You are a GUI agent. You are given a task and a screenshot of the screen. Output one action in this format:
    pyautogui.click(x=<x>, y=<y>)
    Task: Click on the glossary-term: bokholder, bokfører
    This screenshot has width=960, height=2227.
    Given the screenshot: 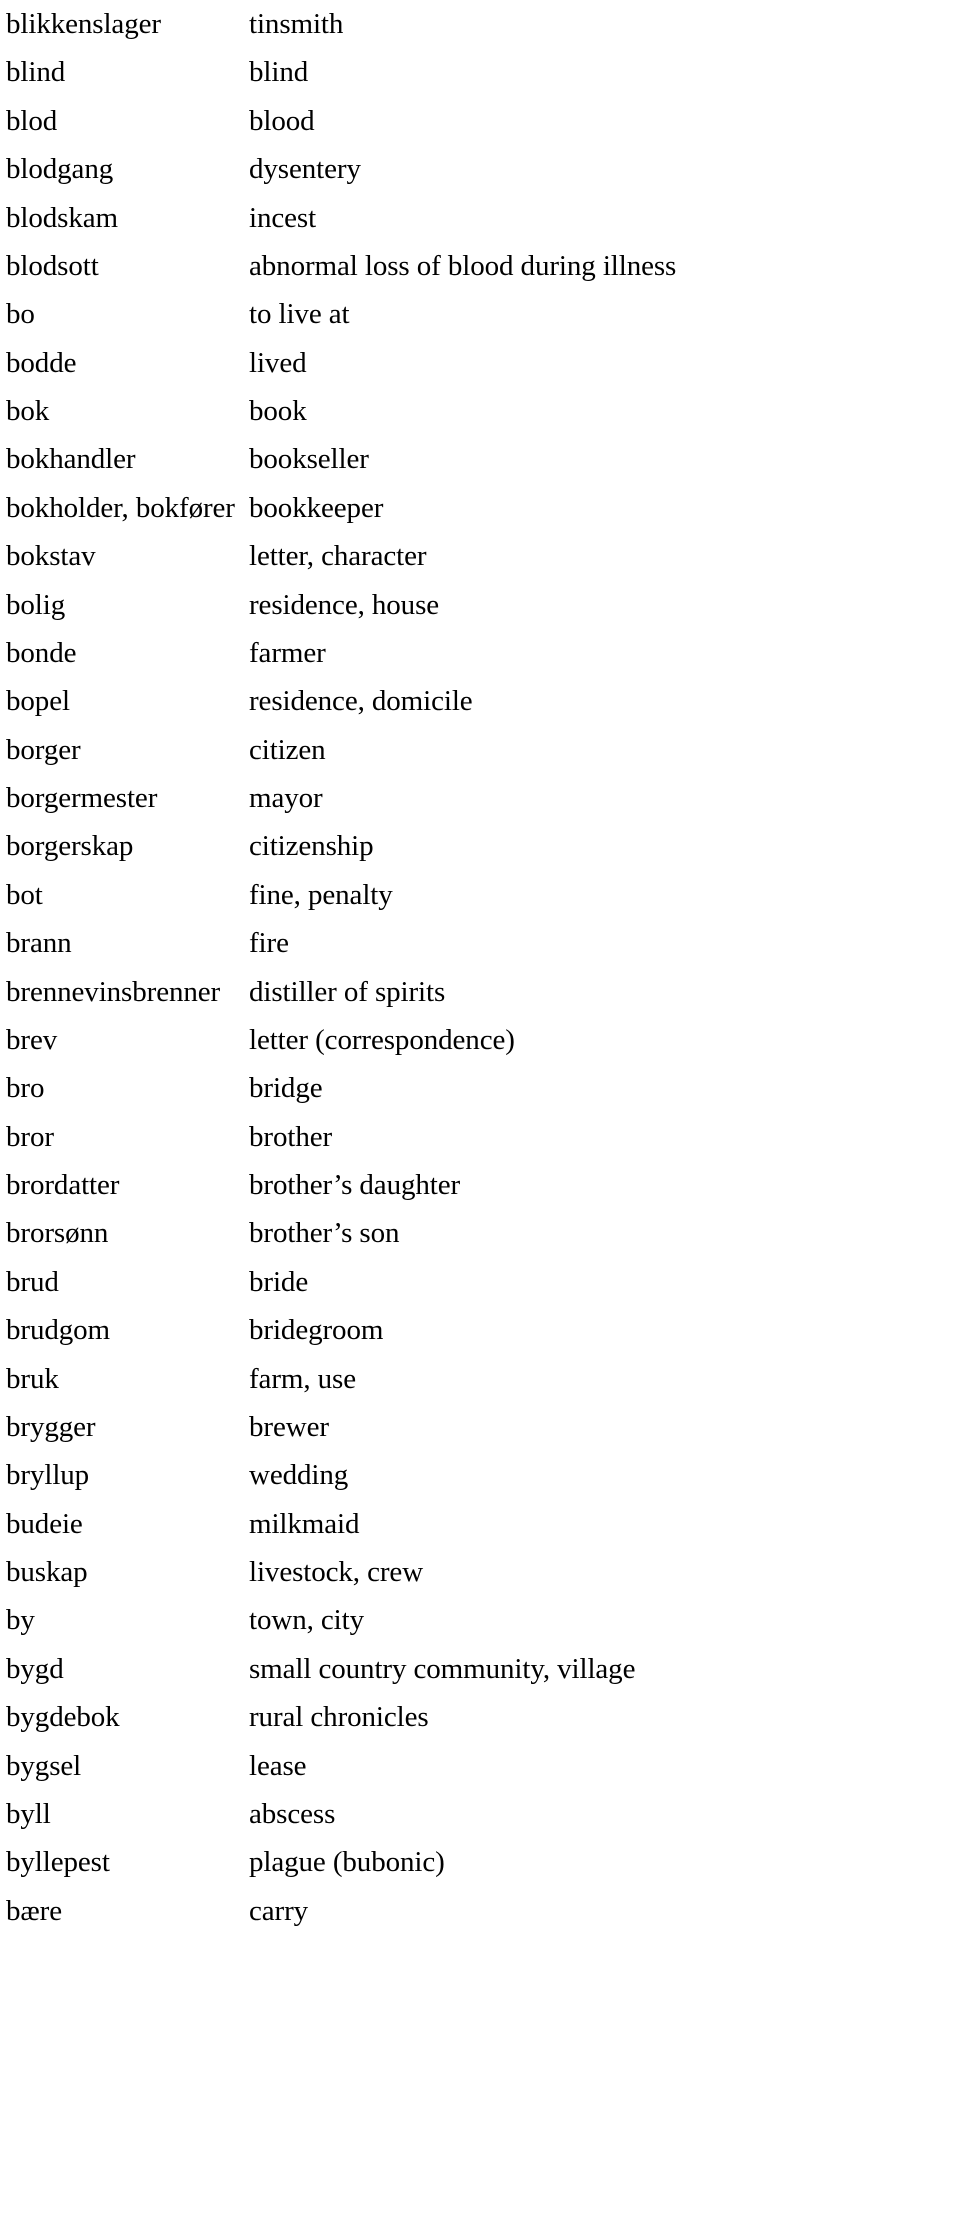 What is the action you would take?
    pyautogui.click(x=120, y=507)
    